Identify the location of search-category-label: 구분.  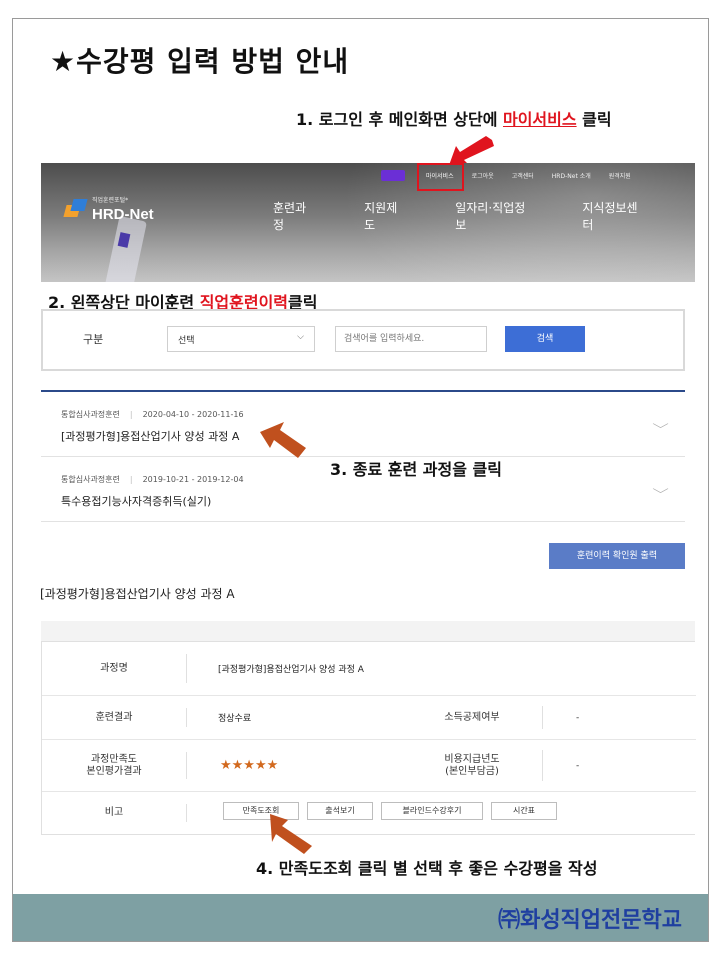
(93, 339).